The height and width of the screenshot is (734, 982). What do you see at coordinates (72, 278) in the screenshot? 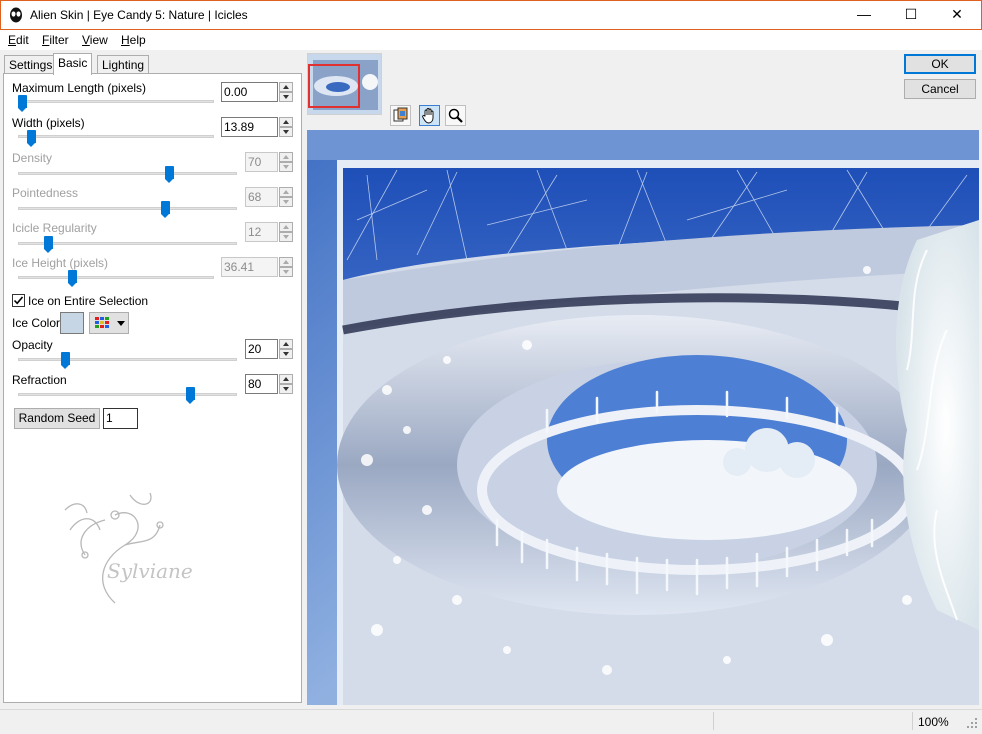
I see `ice-height-slider-thumb` at bounding box center [72, 278].